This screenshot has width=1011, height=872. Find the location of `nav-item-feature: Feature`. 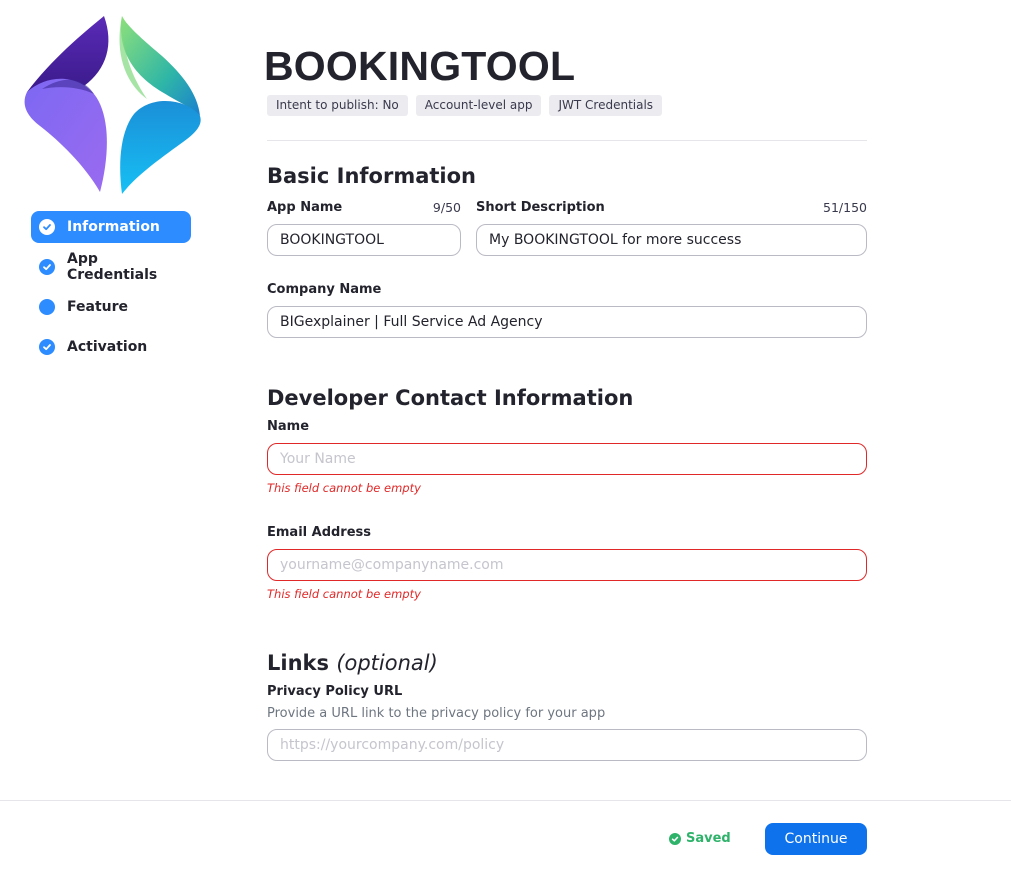

nav-item-feature: Feature is located at coordinates (111, 307).